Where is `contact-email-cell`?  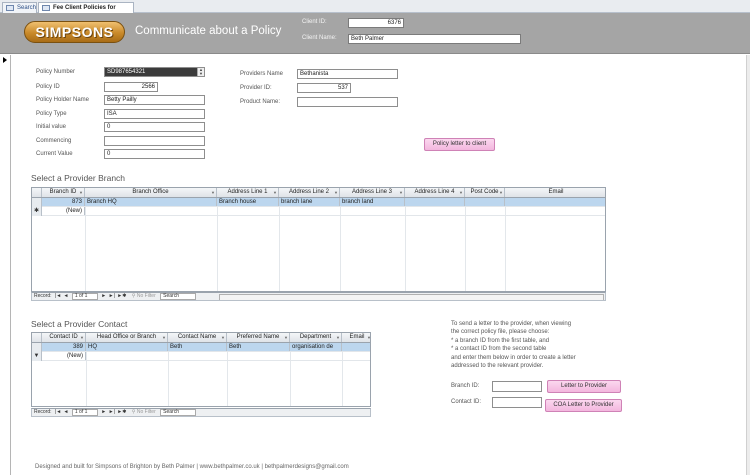 contact-email-cell is located at coordinates (356, 347).